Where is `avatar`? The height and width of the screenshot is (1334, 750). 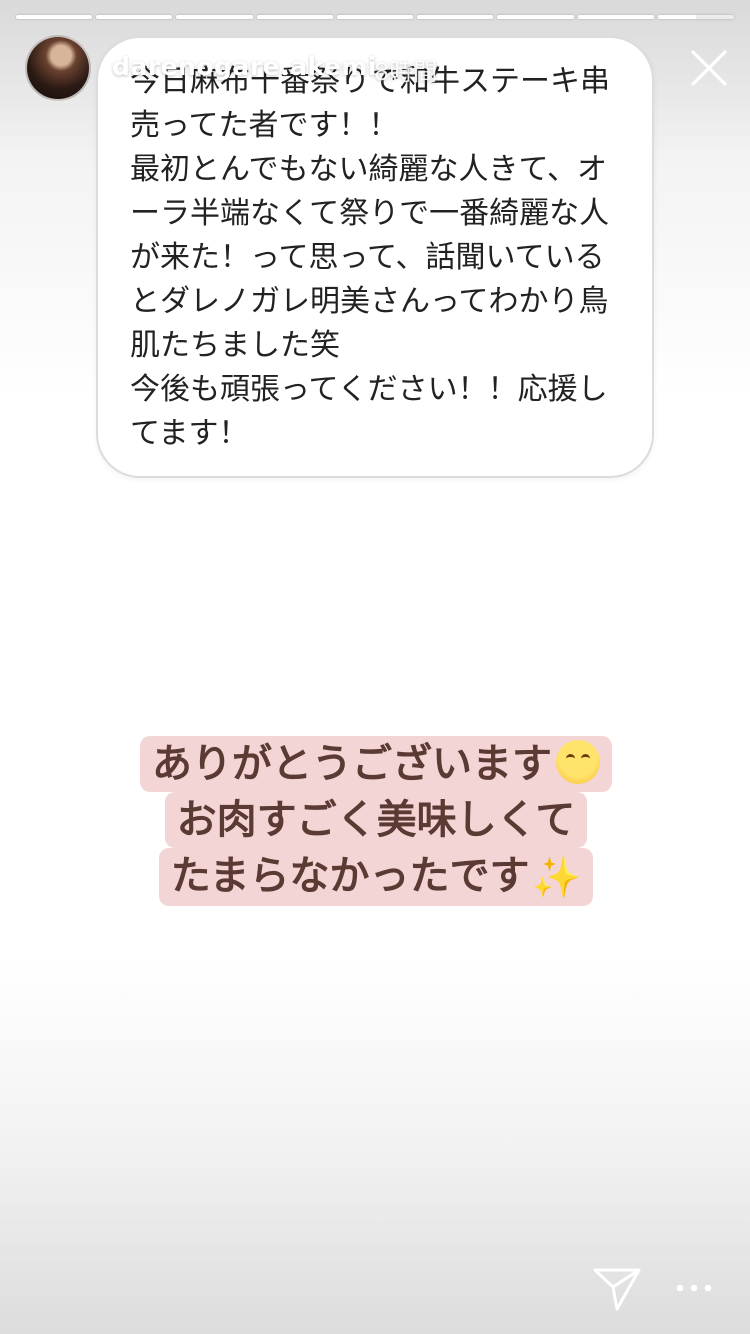 avatar is located at coordinates (58, 68).